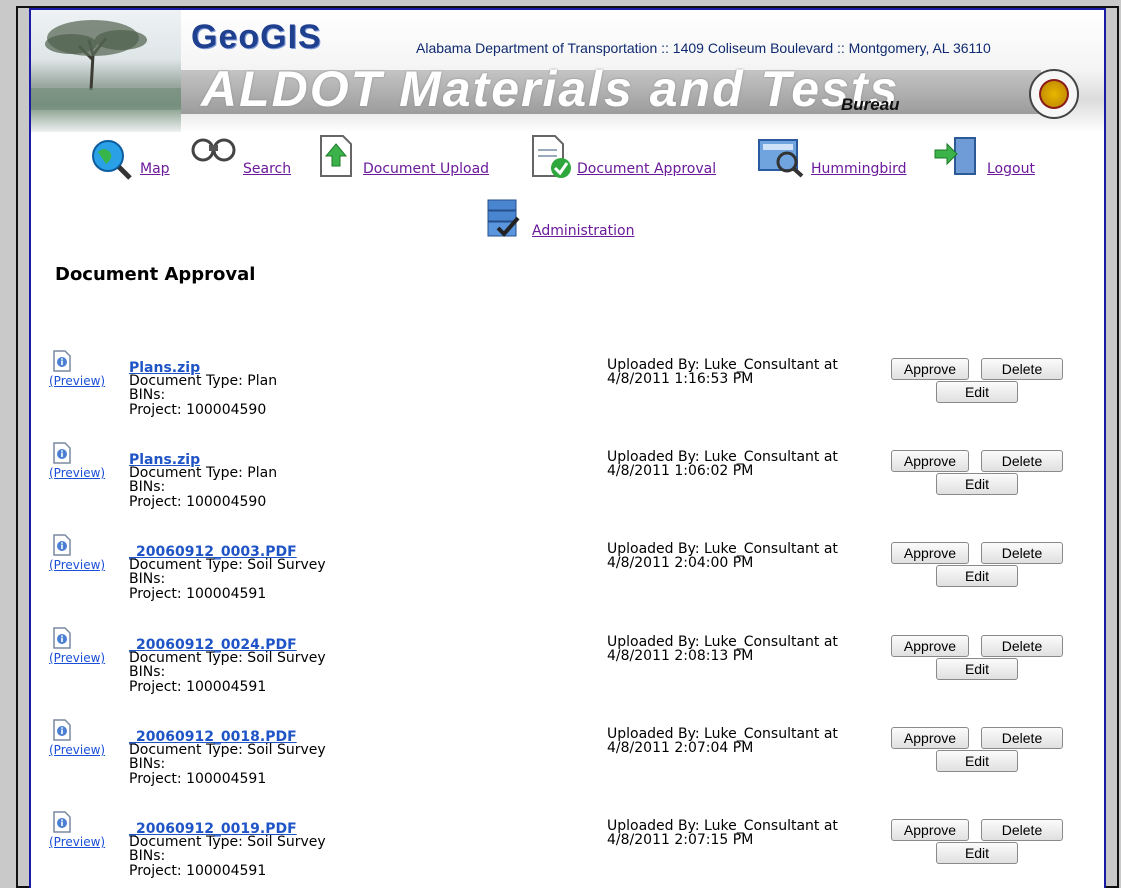 The height and width of the screenshot is (888, 1121). Describe the element at coordinates (256, 37) in the screenshot. I see `site-logo: GeoGIS` at that location.